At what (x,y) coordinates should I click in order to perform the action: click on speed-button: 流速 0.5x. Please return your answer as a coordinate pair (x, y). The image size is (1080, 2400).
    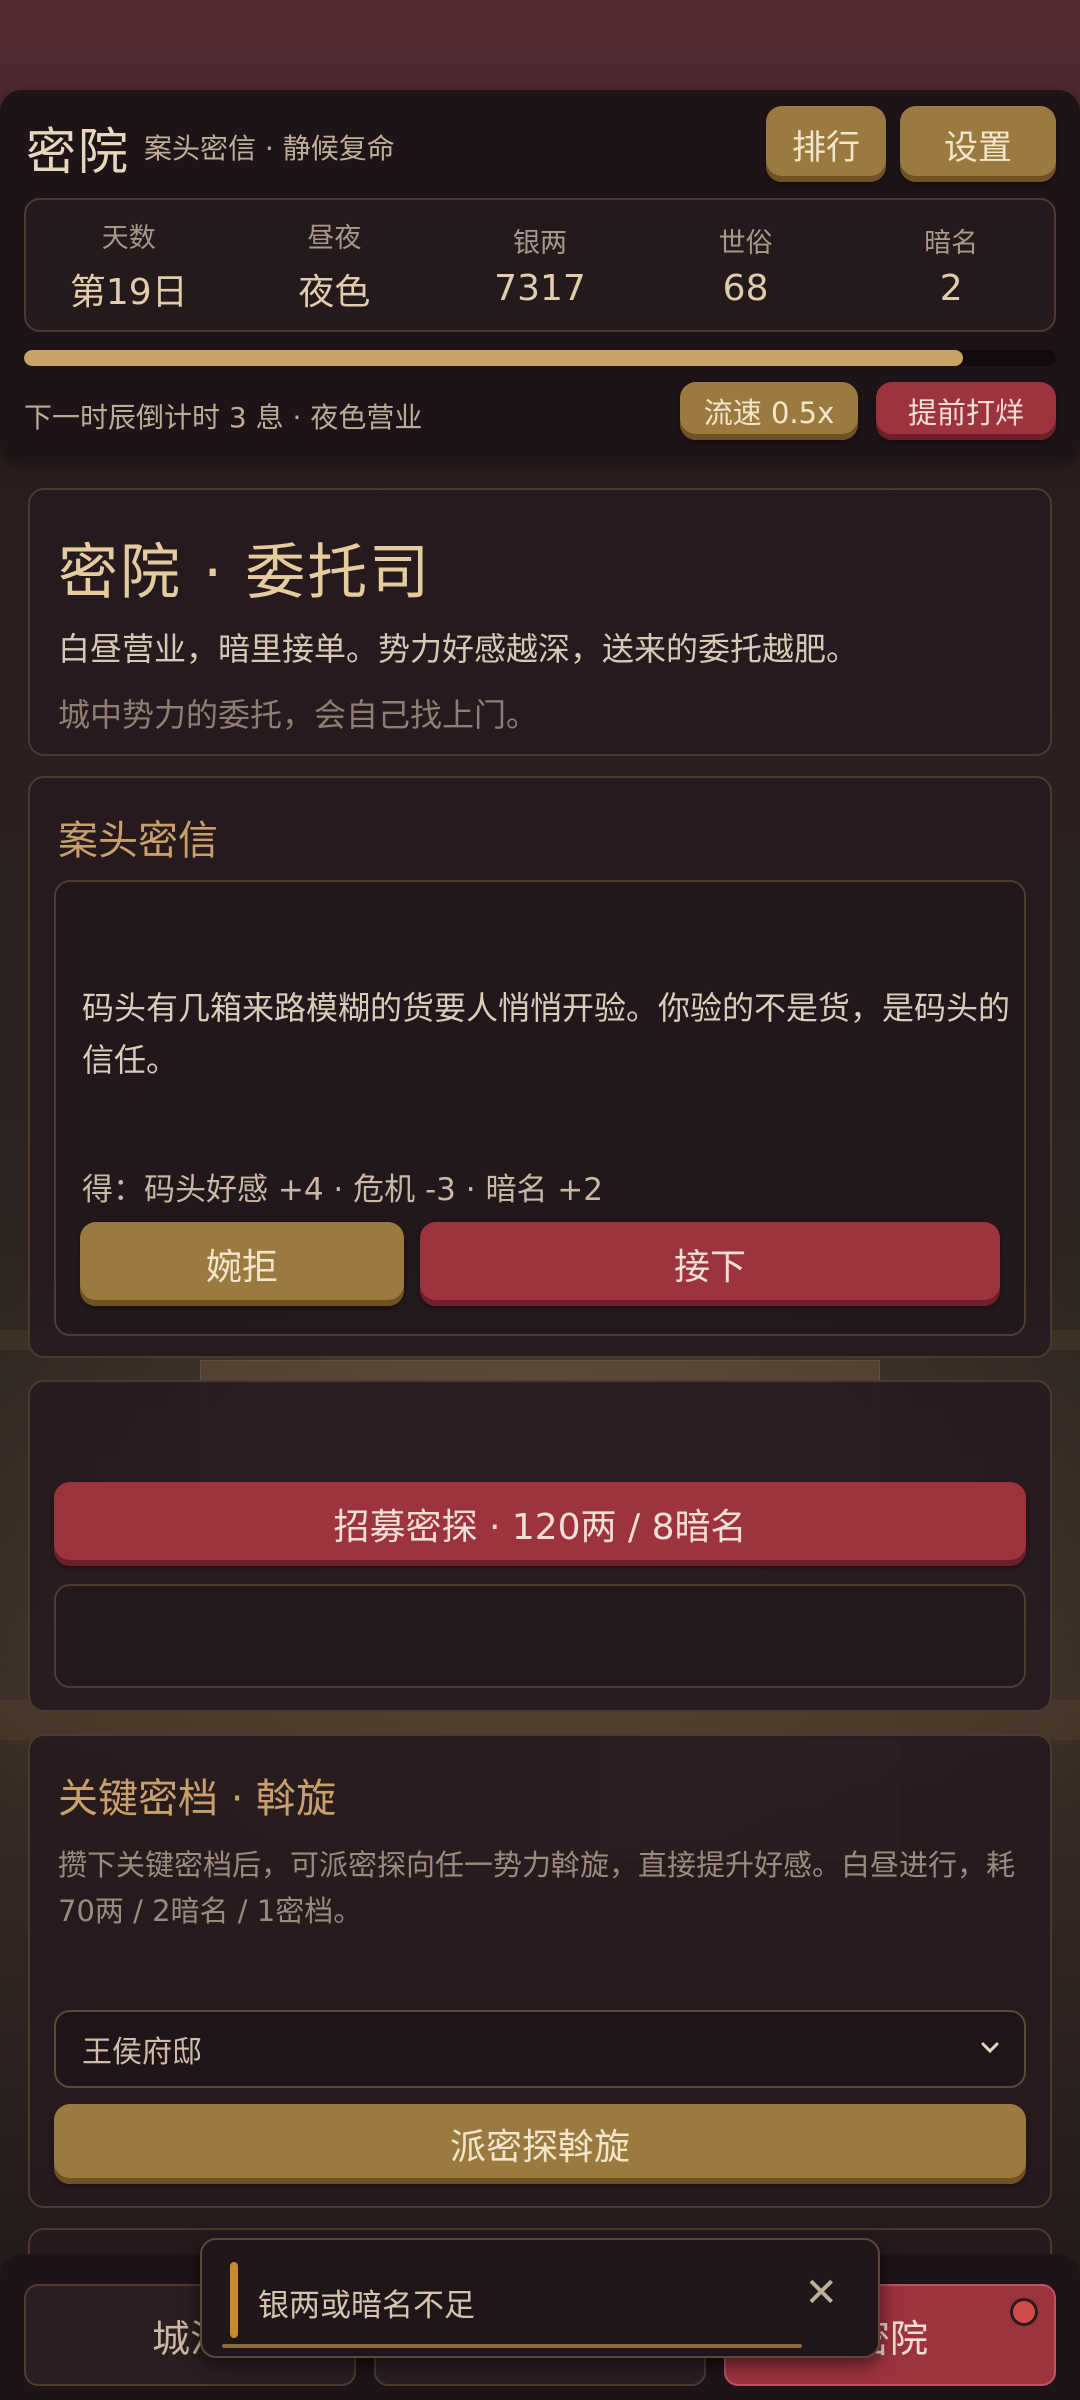
    Looking at the image, I should click on (769, 411).